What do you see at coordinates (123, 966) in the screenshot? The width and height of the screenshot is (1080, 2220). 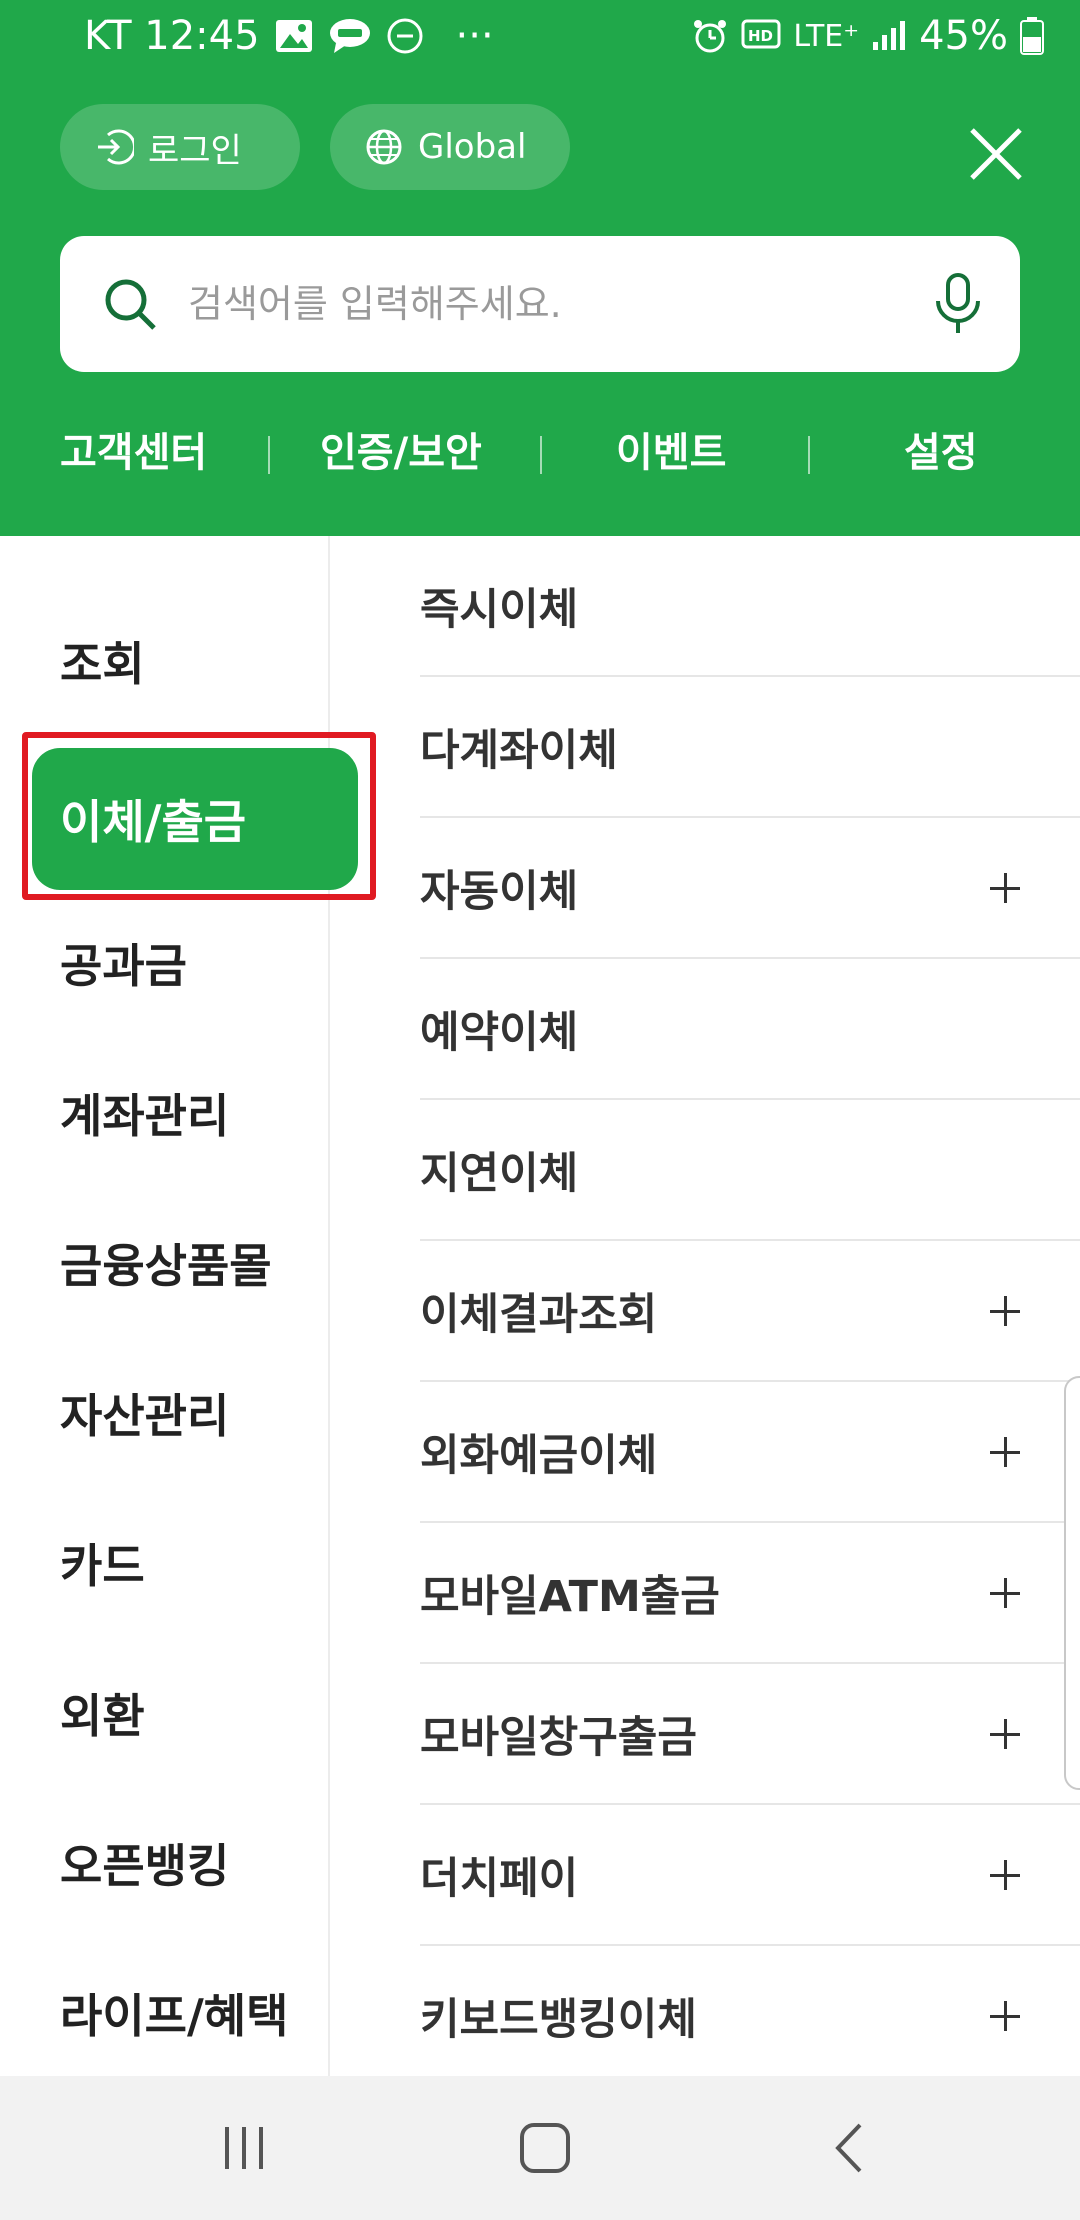 I see `category-utility-bills: 공과금` at bounding box center [123, 966].